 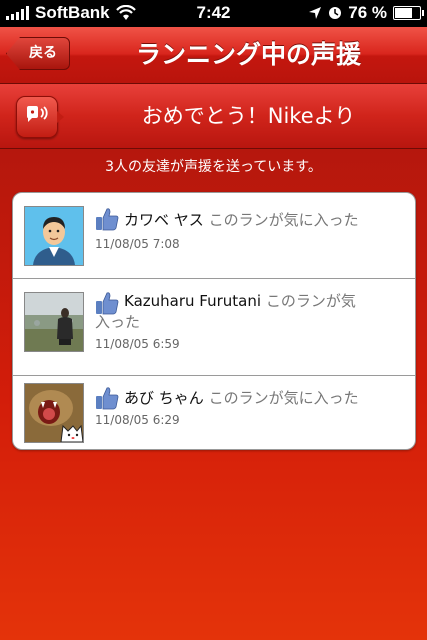 I want to click on status-right: 76 %, so click(x=366, y=13).